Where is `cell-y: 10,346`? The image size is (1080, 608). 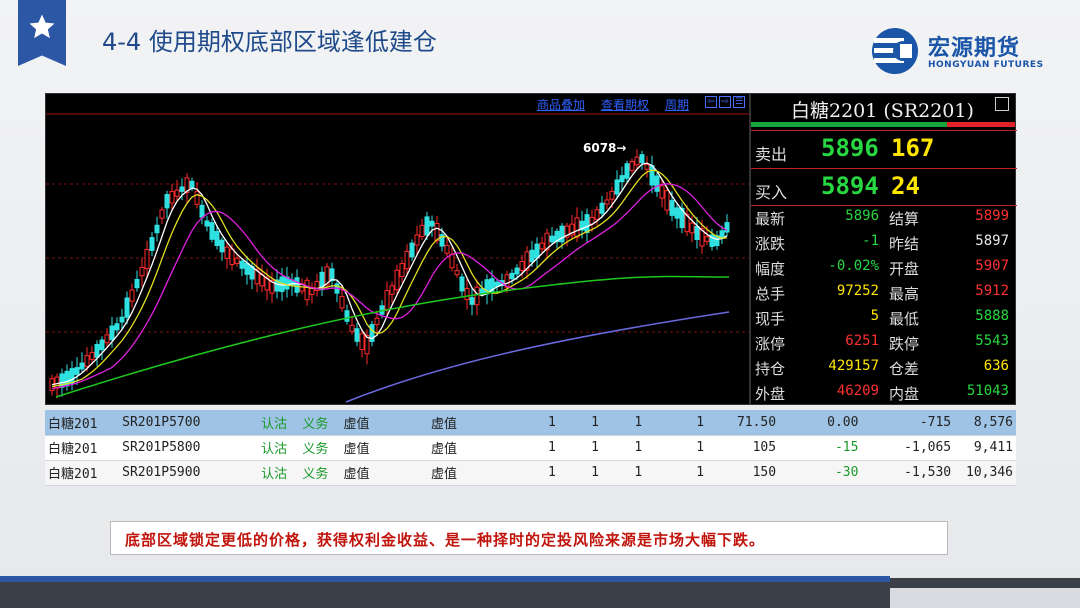 cell-y: 10,346 is located at coordinates (985, 473).